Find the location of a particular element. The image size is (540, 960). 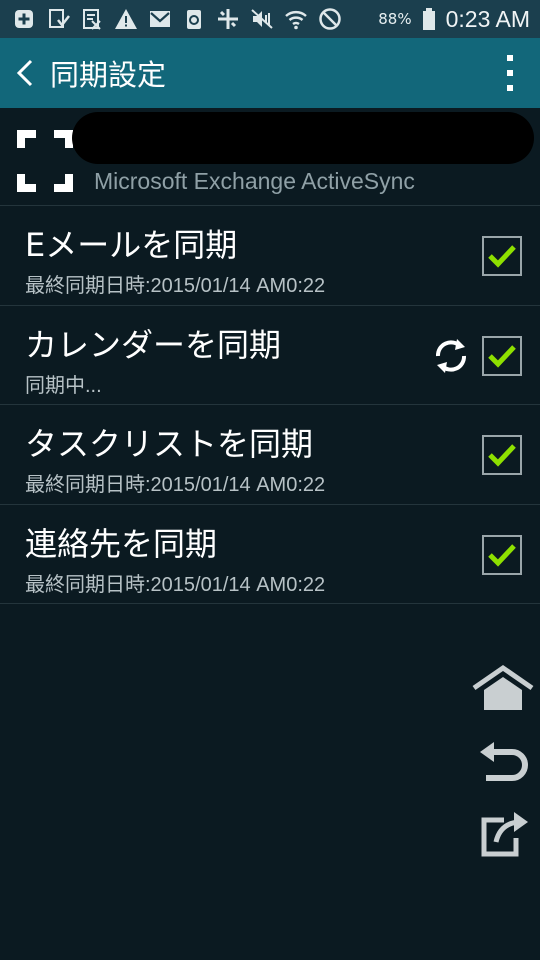

page-title: 同期設定 is located at coordinates (108, 75).